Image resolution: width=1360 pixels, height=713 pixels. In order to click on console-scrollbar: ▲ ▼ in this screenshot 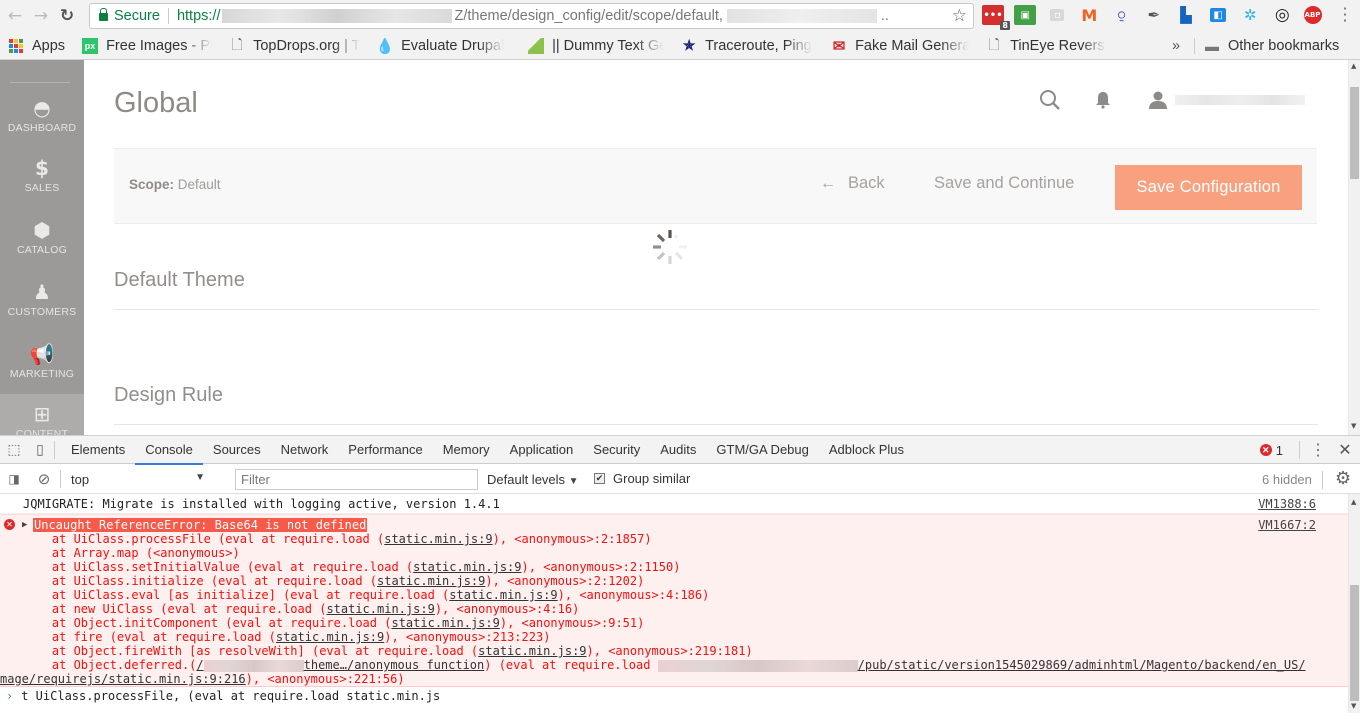, I will do `click(1354, 603)`.